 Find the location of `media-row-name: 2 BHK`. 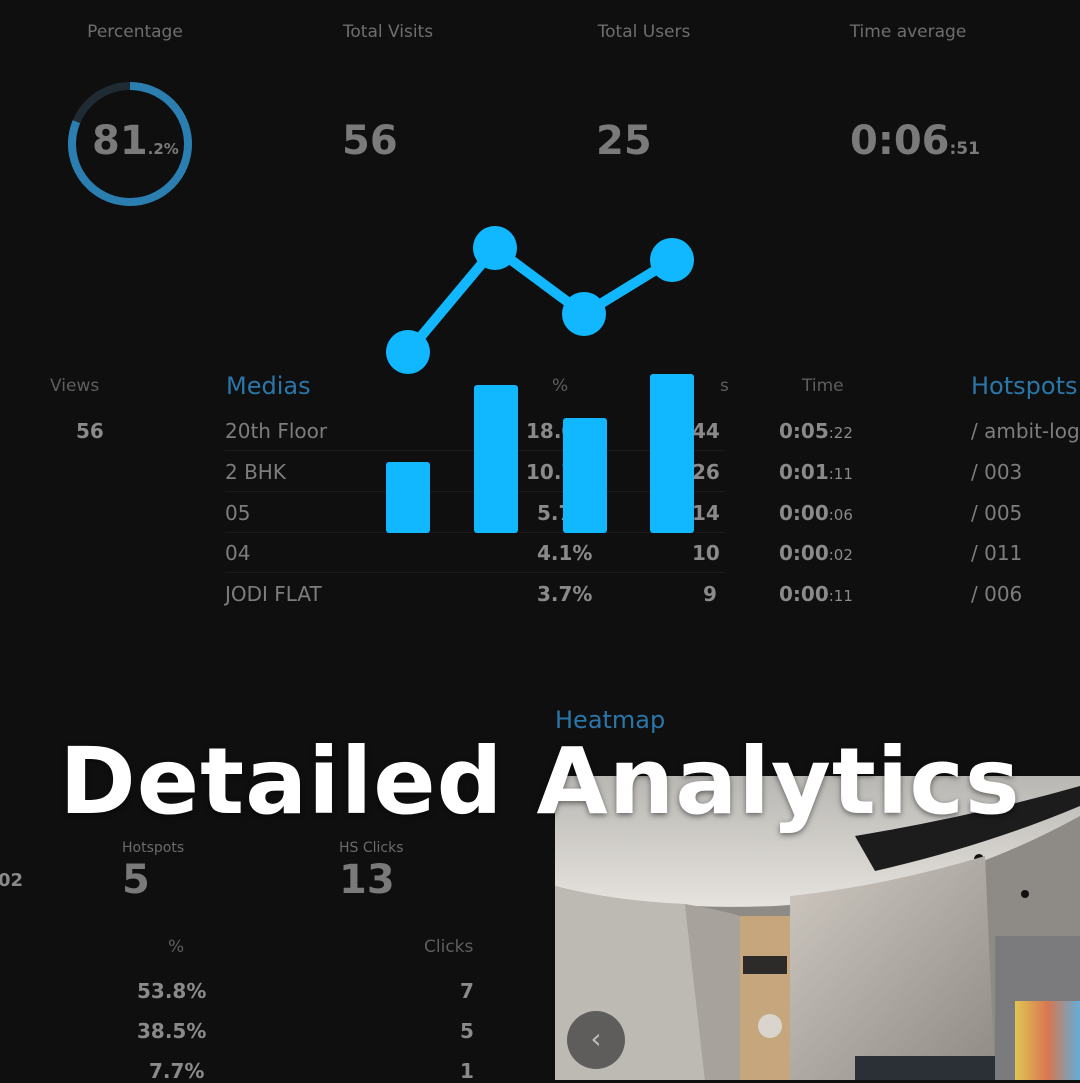

media-row-name: 2 BHK is located at coordinates (255, 472).